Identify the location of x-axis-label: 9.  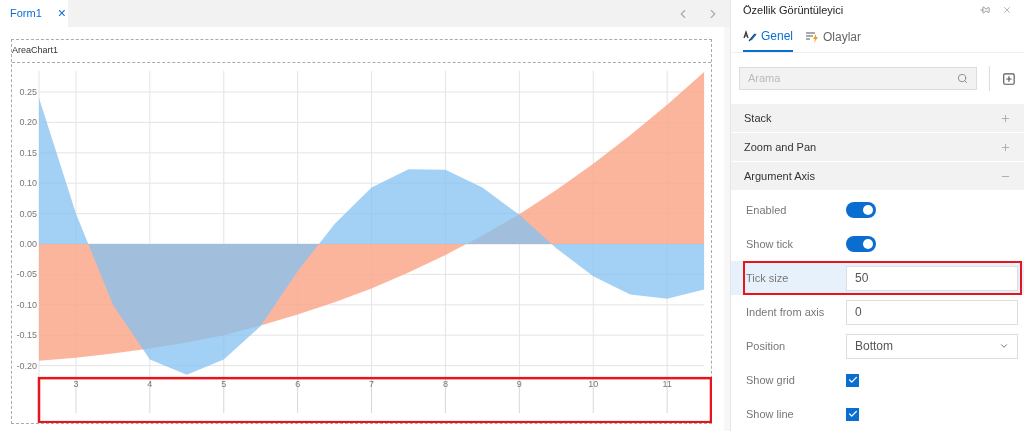
(519, 384).